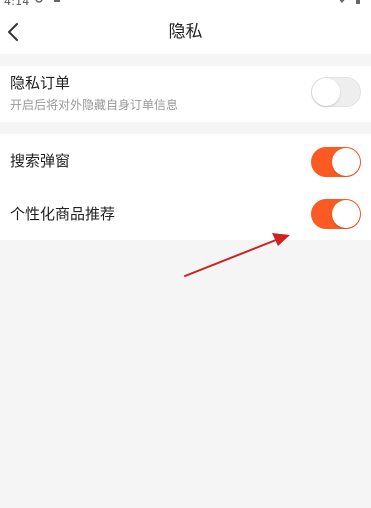 Image resolution: width=371 pixels, height=508 pixels. What do you see at coordinates (17, 4) in the screenshot?
I see `status-time: 4:14` at bounding box center [17, 4].